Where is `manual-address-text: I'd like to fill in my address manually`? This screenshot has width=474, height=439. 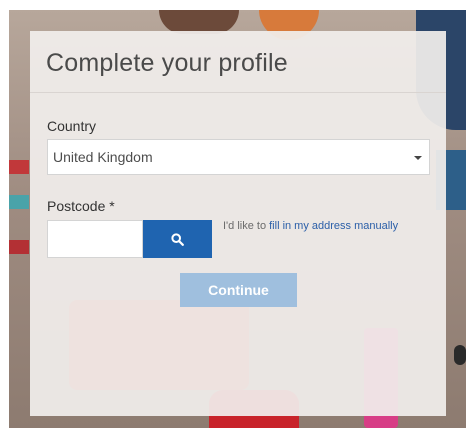 manual-address-text: I'd like to fill in my address manually is located at coordinates (310, 226).